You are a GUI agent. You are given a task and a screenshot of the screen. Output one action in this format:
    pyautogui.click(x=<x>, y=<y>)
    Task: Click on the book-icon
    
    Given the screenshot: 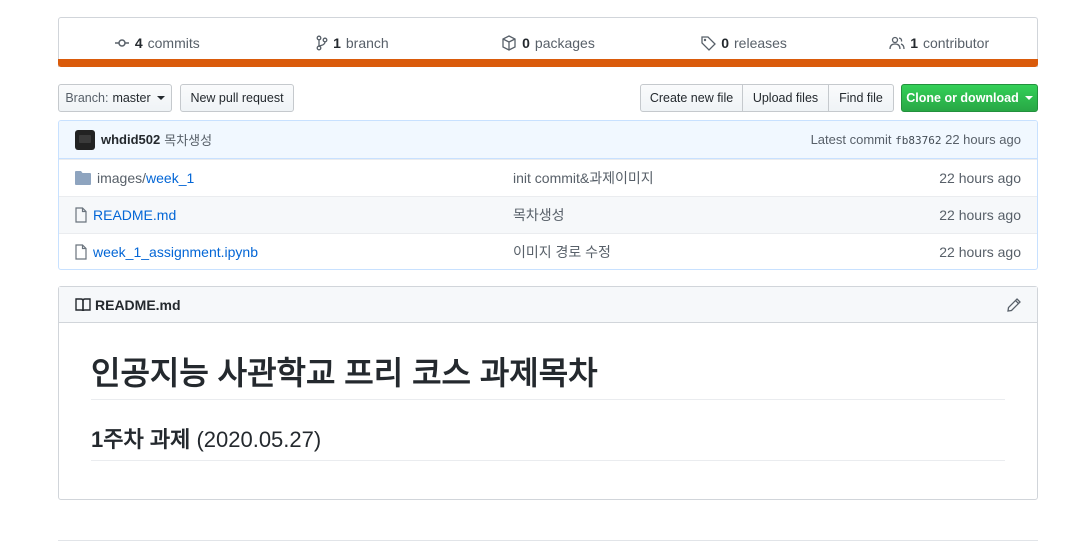 What is the action you would take?
    pyautogui.click(x=83, y=304)
    